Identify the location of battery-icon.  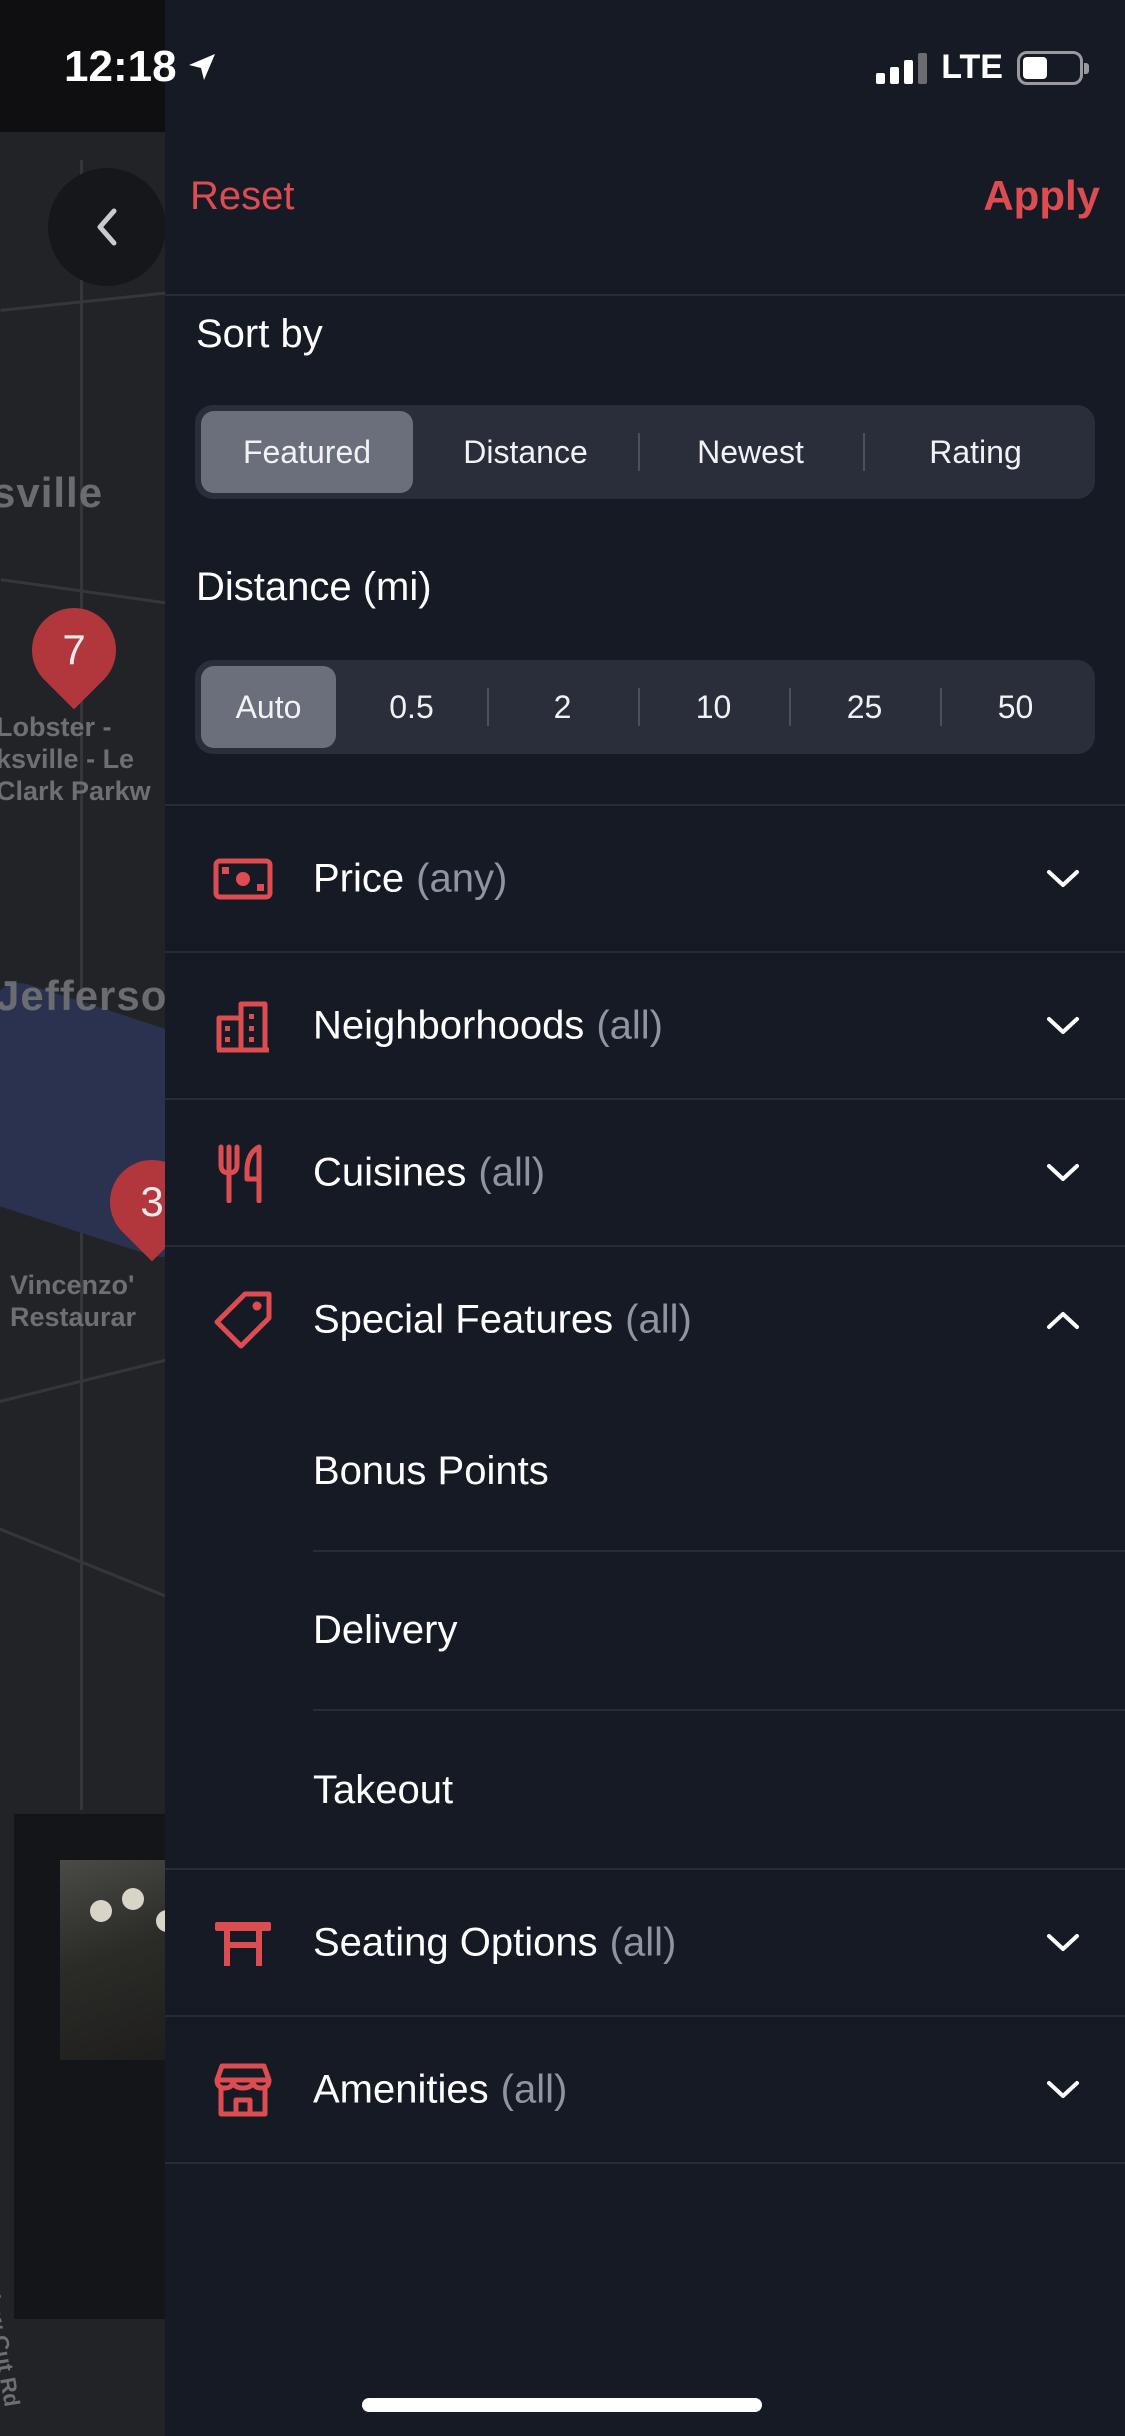
(1053, 67).